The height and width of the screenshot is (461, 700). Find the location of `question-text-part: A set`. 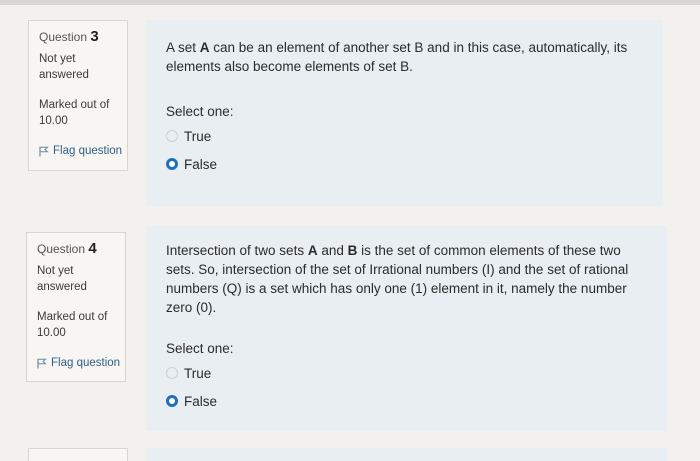

question-text-part: A set is located at coordinates (183, 47).